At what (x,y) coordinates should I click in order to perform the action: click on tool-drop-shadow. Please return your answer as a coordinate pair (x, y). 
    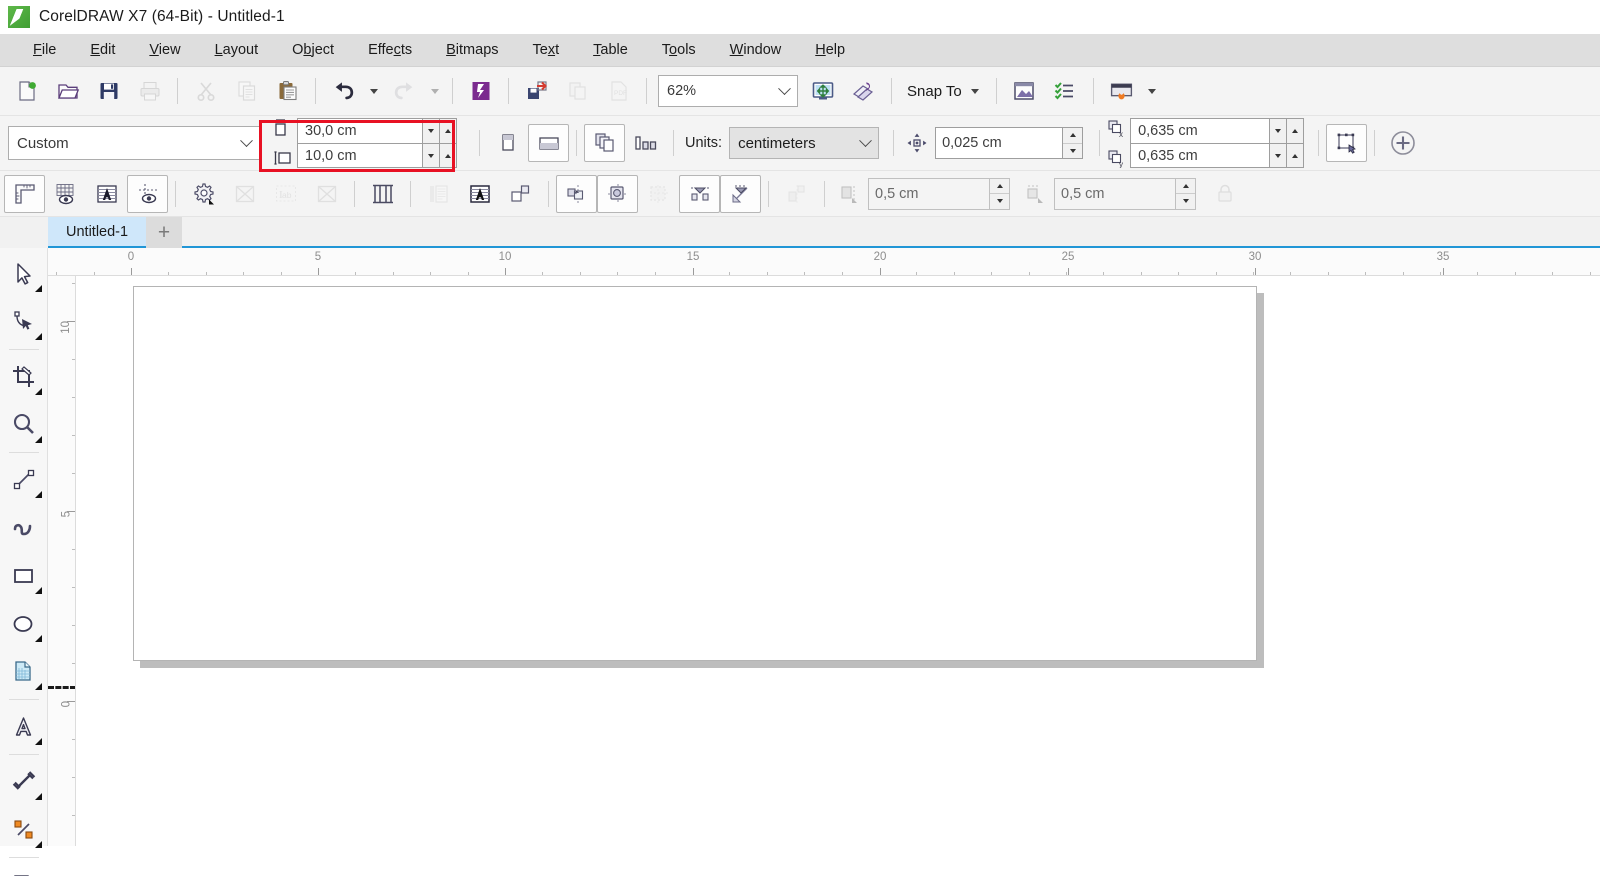
    Looking at the image, I should click on (24, 868).